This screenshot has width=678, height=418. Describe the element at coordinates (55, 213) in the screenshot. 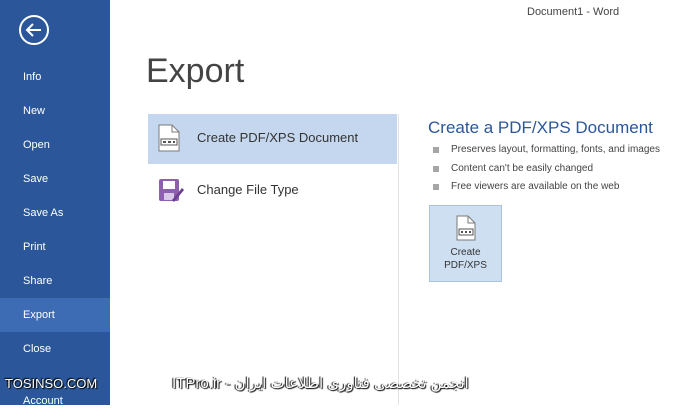

I see `nav-item-save-as: Save As` at that location.